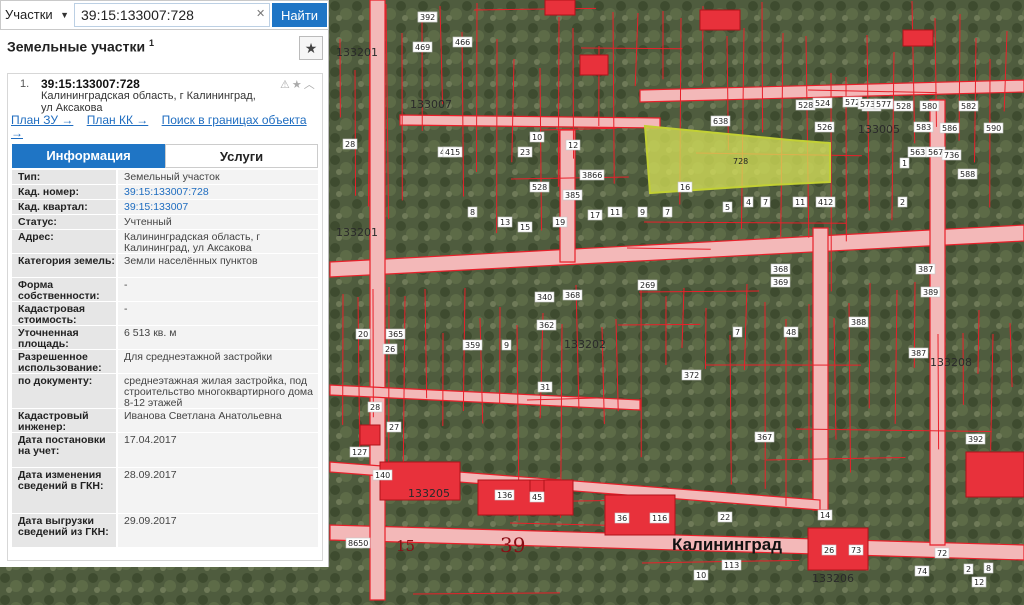  Describe the element at coordinates (856, 550) in the screenshot. I see `svg-text: 73` at that location.